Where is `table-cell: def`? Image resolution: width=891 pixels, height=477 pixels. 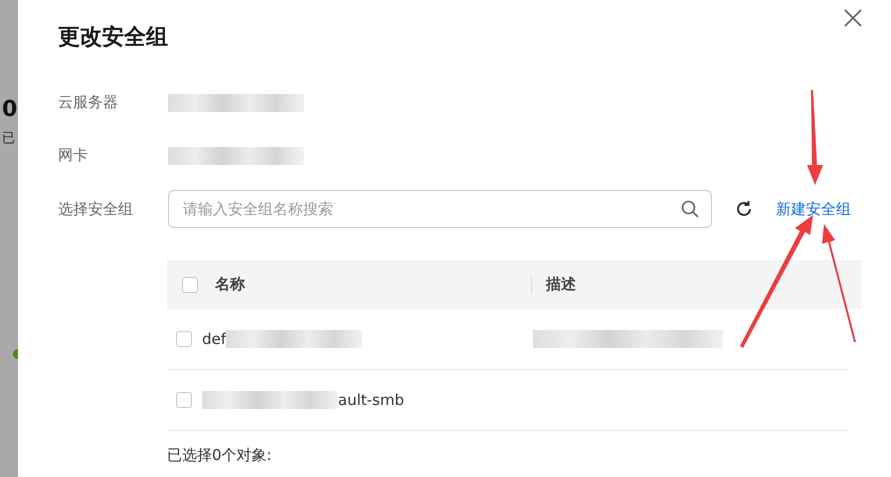 table-cell: def is located at coordinates (214, 339).